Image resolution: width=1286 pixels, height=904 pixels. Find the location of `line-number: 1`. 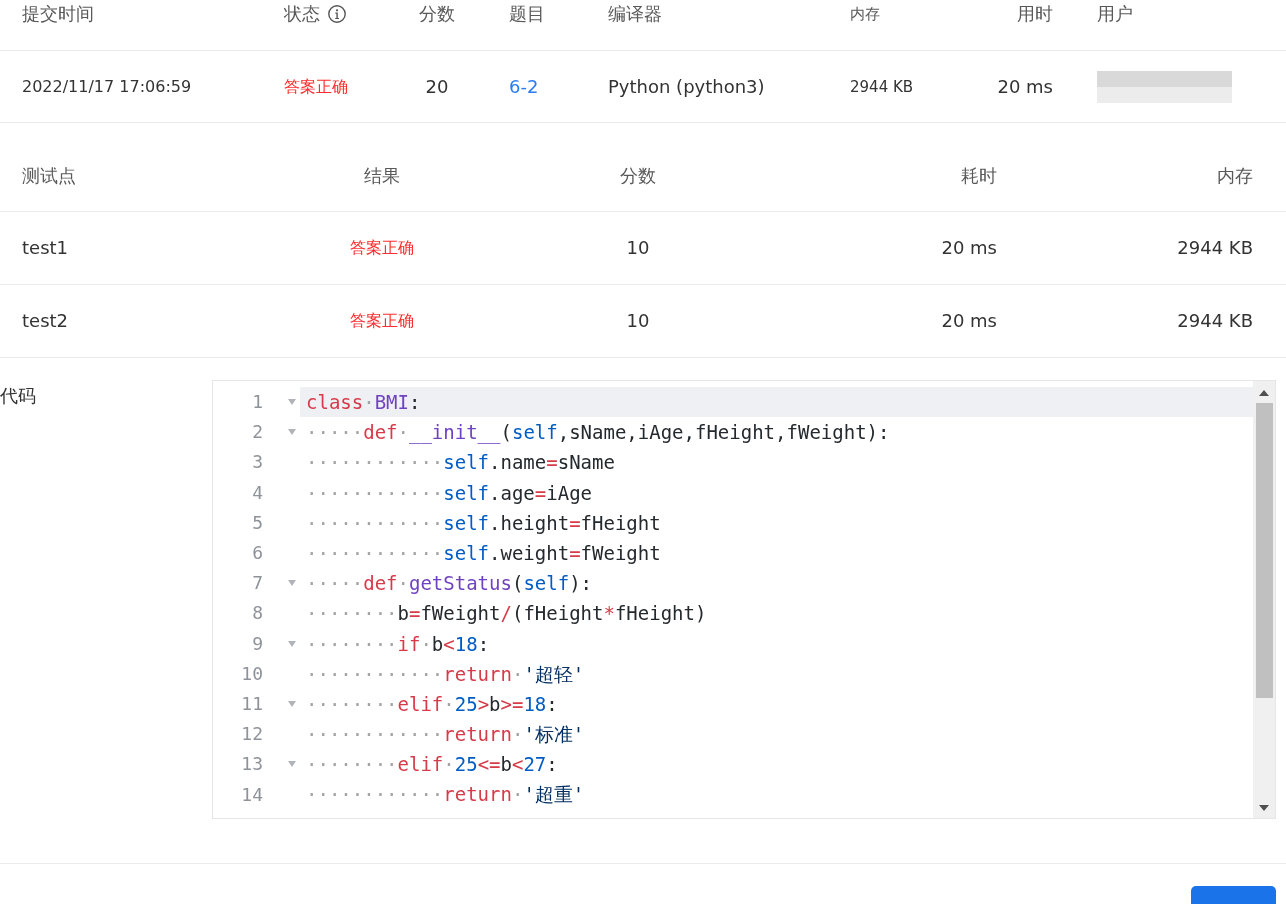

line-number: 1 is located at coordinates (257, 402).